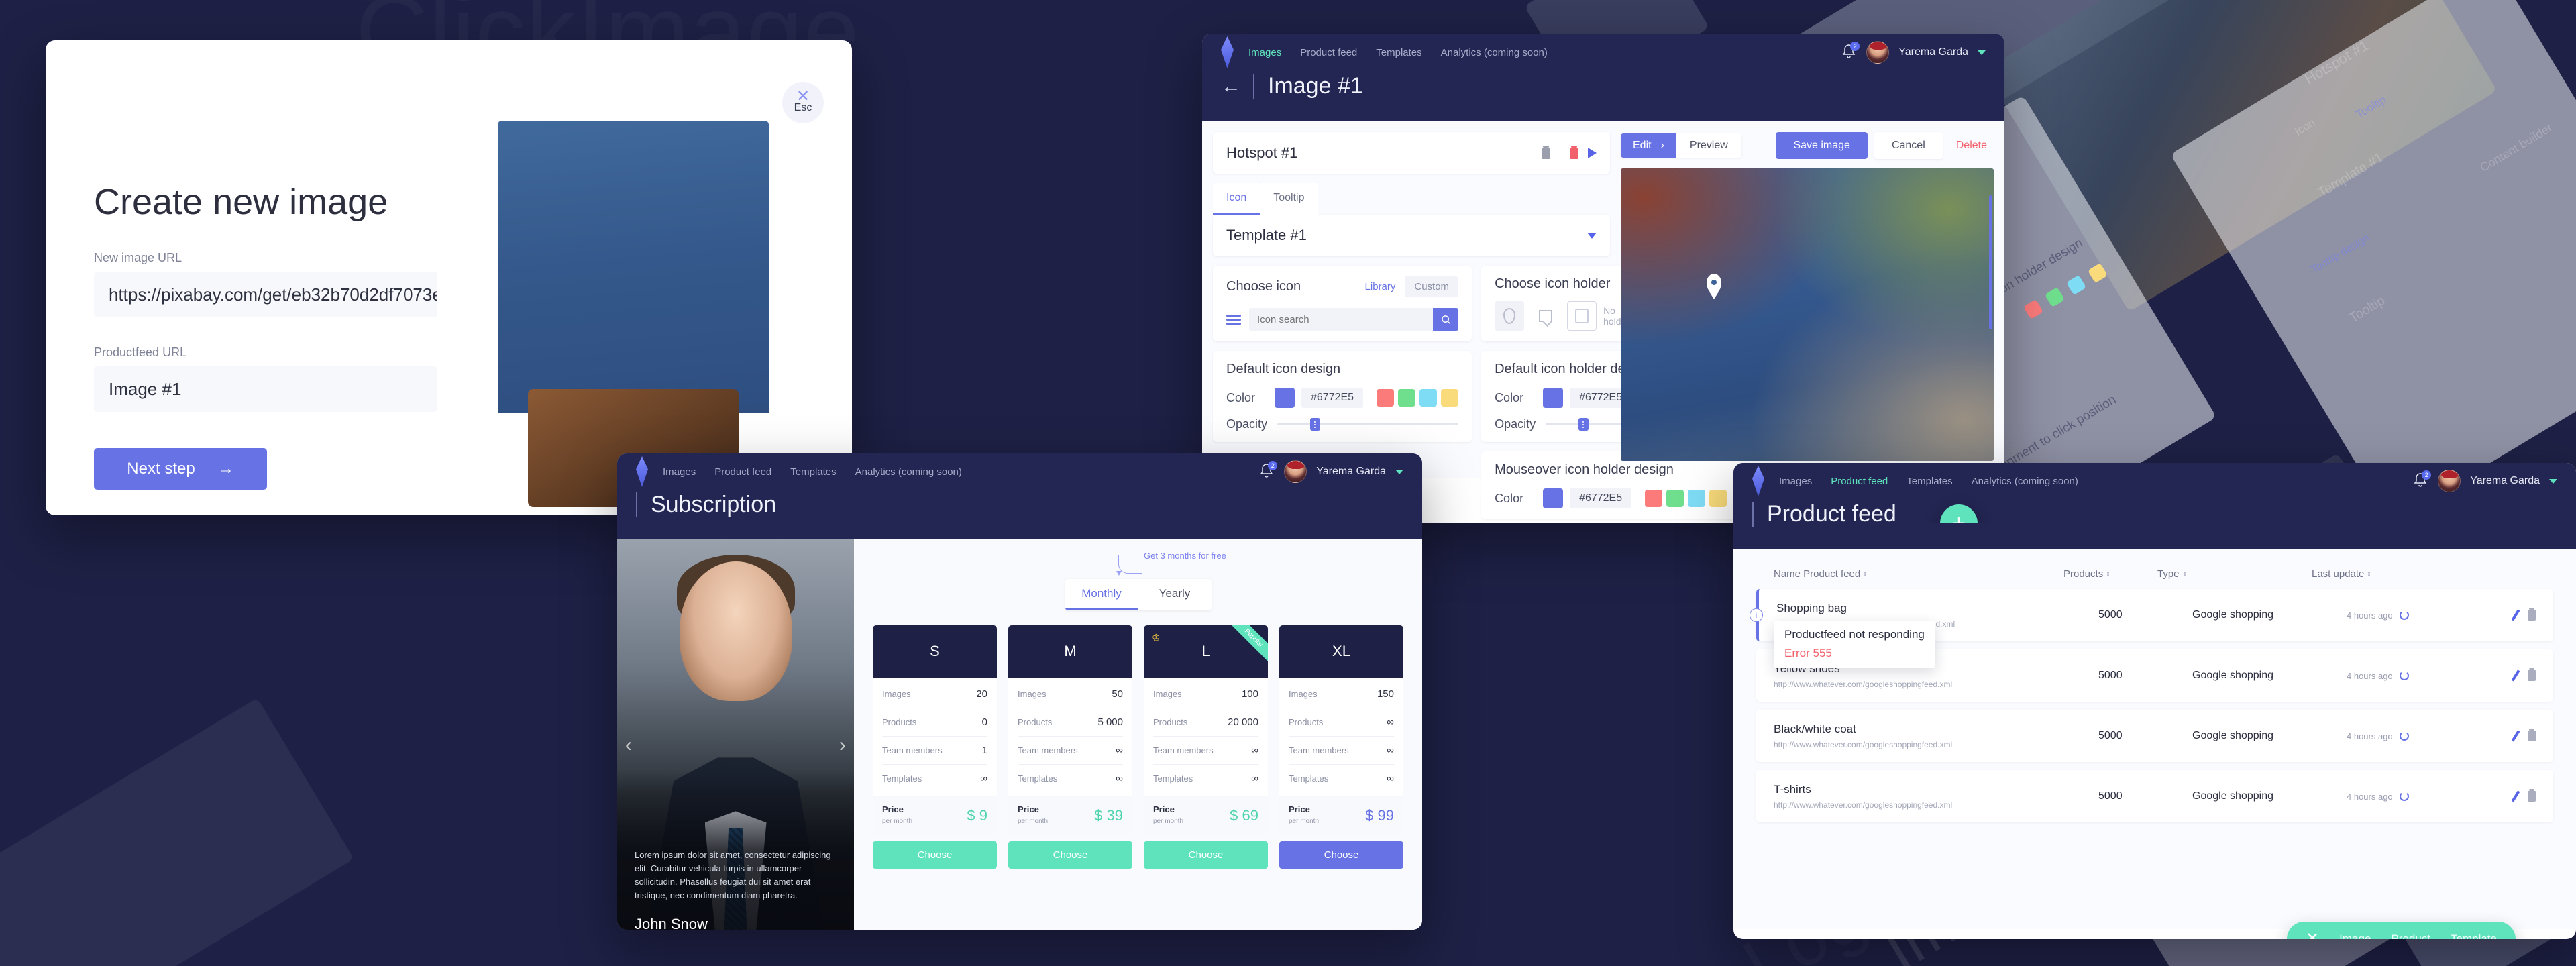 The image size is (2576, 966). Describe the element at coordinates (1990, 262) in the screenshot. I see `scrollbar` at that location.